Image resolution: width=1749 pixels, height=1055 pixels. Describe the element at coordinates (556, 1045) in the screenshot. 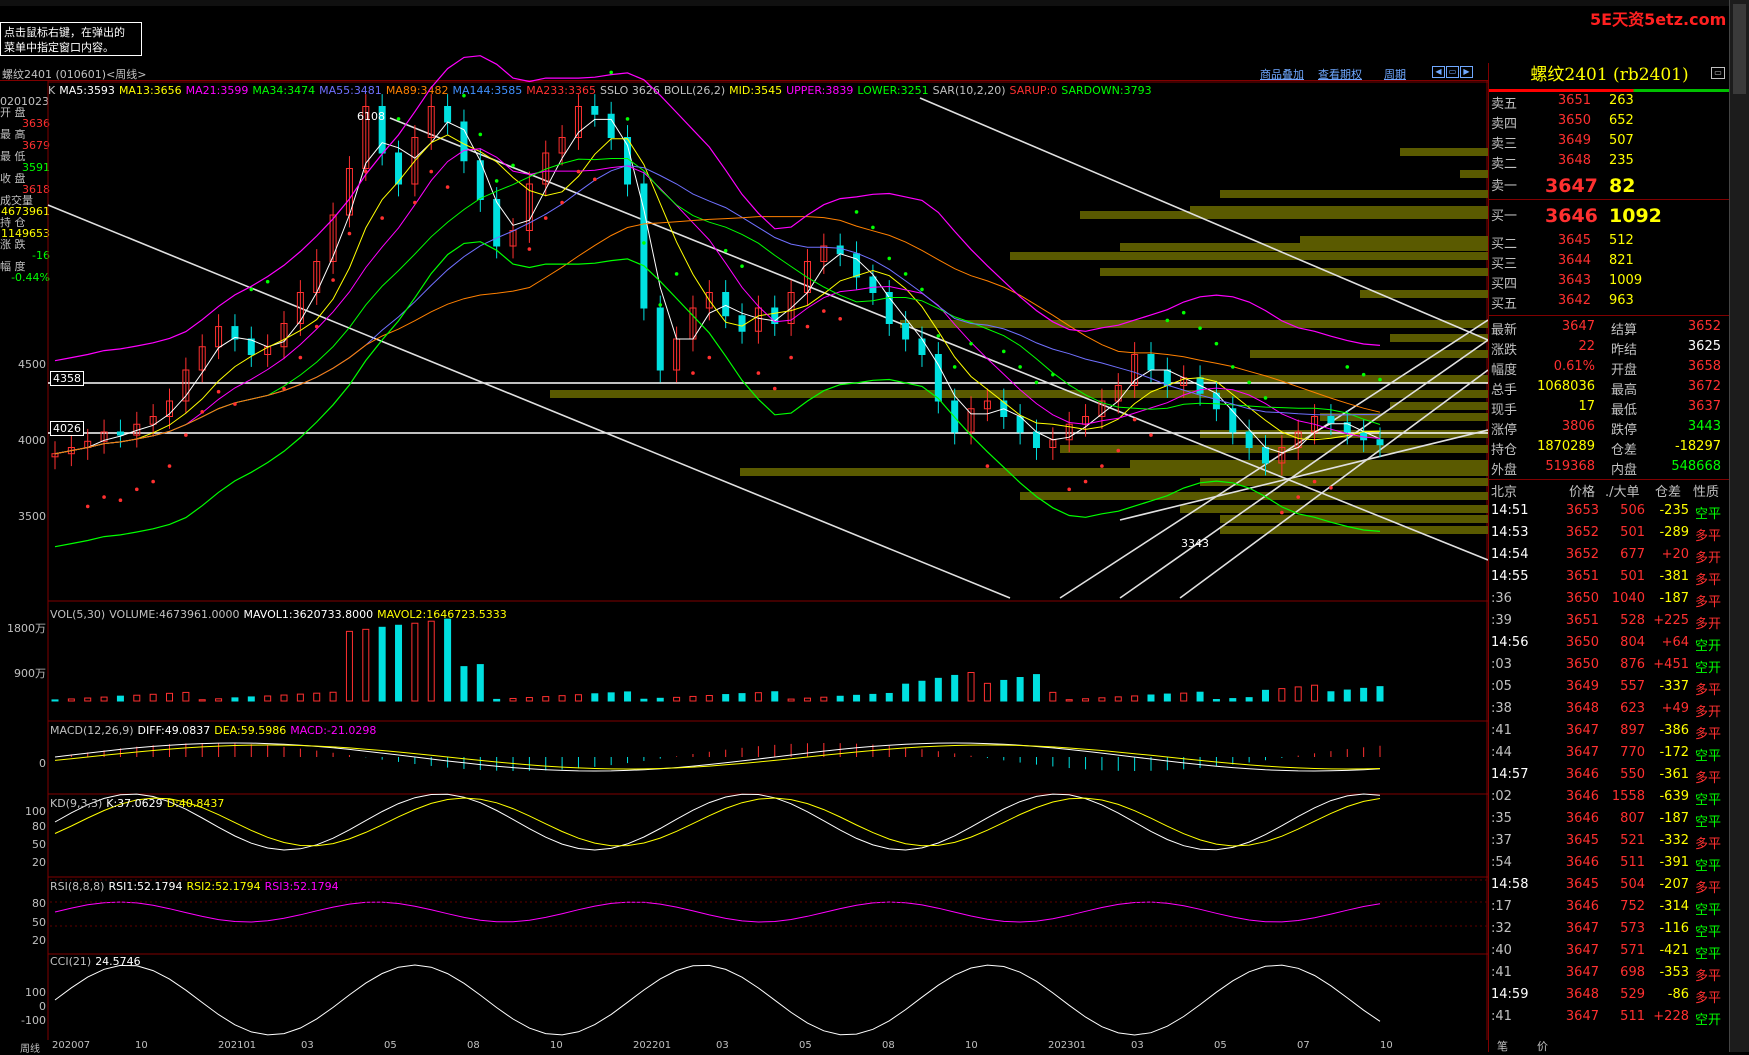

I see `x-tick: 10` at that location.